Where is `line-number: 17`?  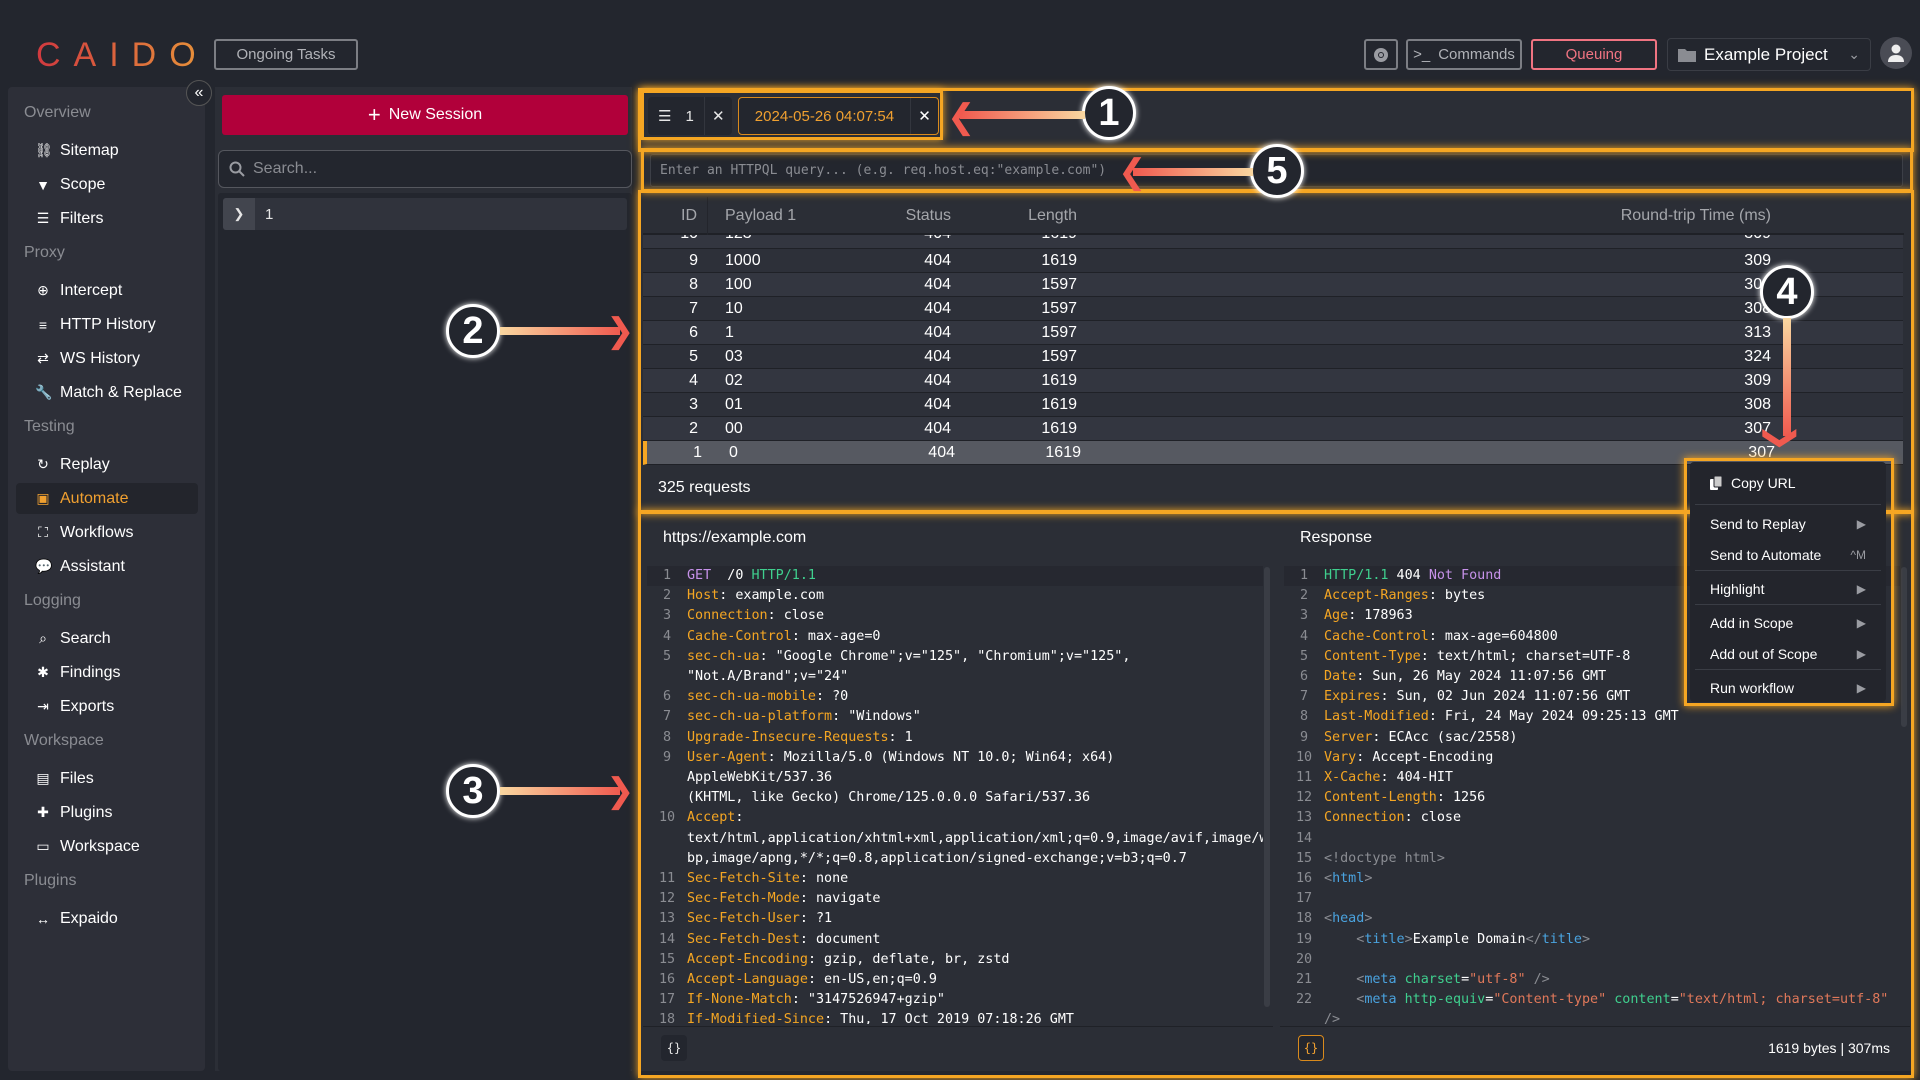
line-number: 17 is located at coordinates (1304, 899).